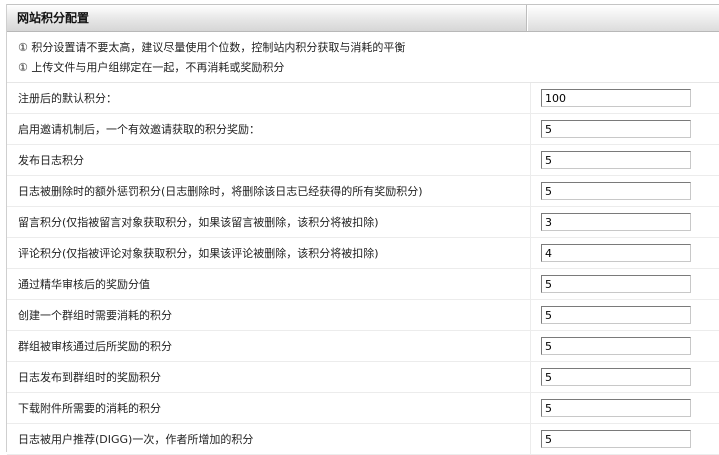  I want to click on invite-reward-input, so click(616, 129).